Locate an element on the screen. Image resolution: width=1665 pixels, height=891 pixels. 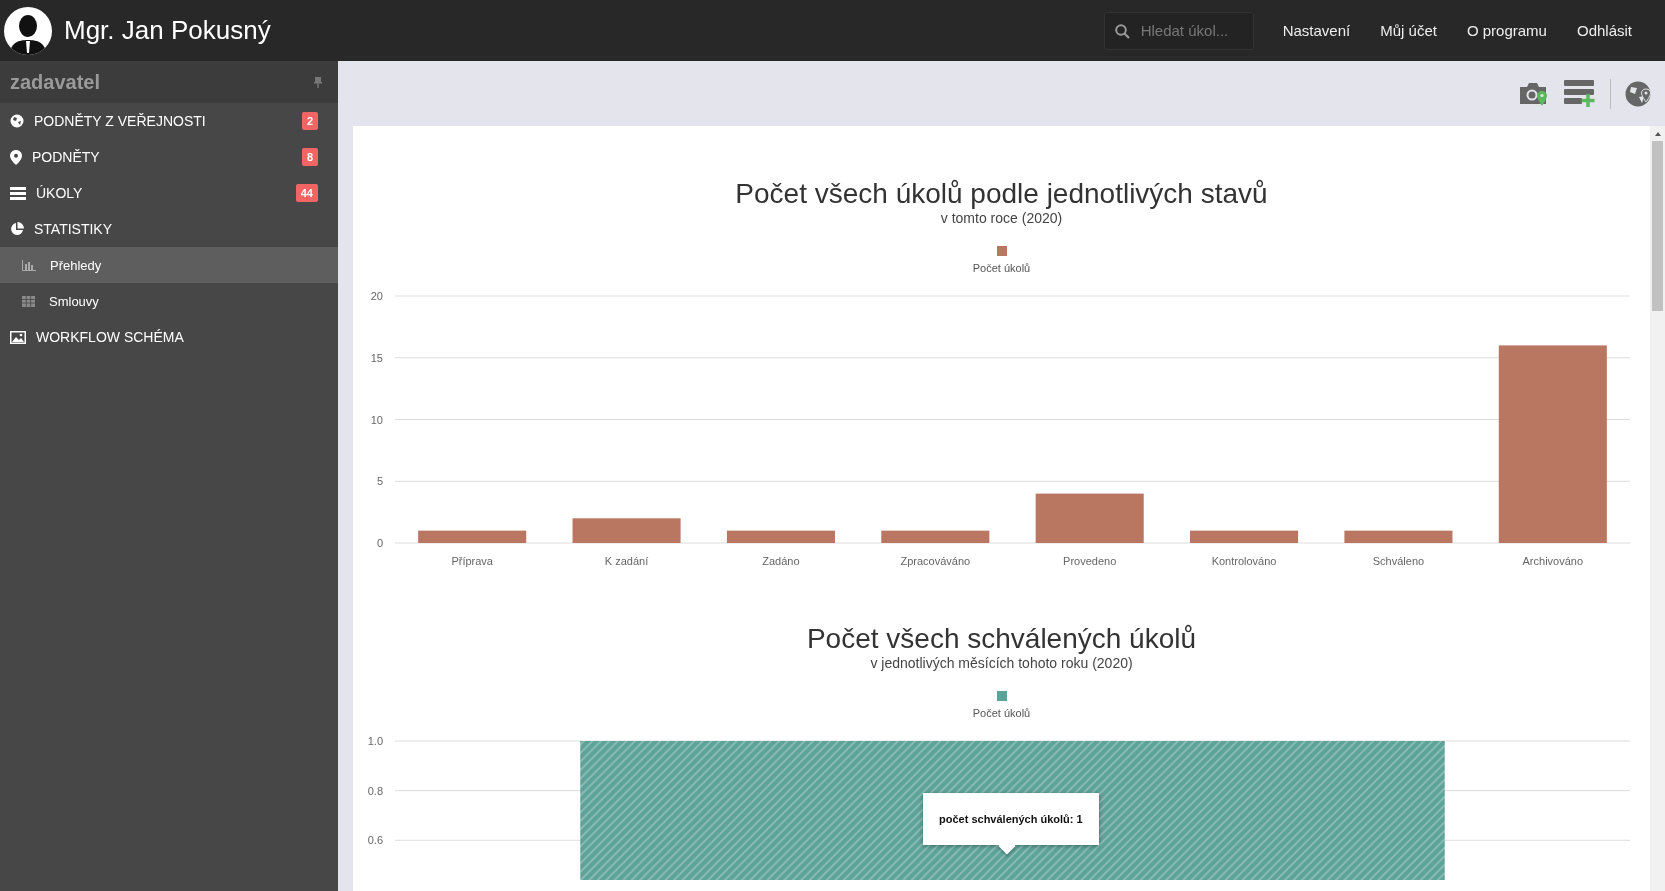
count-badge: 44 is located at coordinates (306, 193).